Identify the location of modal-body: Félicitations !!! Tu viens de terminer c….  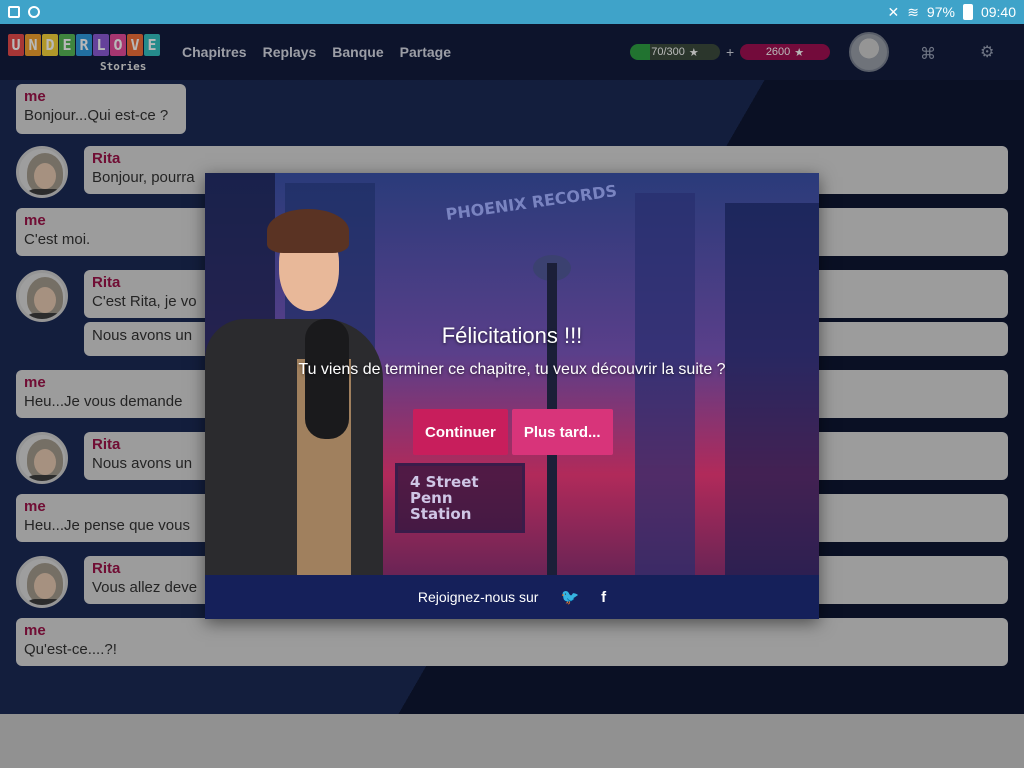
(512, 351).